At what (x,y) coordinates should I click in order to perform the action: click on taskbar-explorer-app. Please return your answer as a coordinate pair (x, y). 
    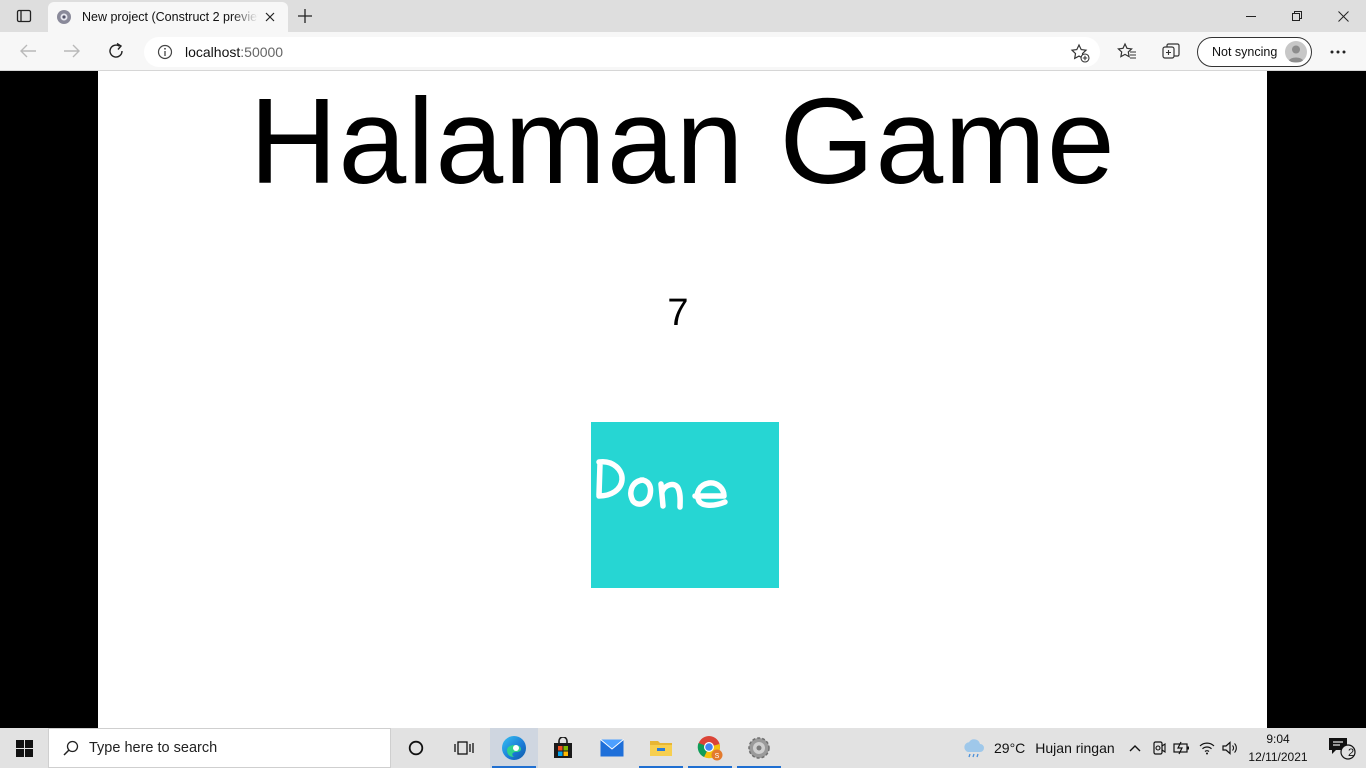
    Looking at the image, I should click on (661, 748).